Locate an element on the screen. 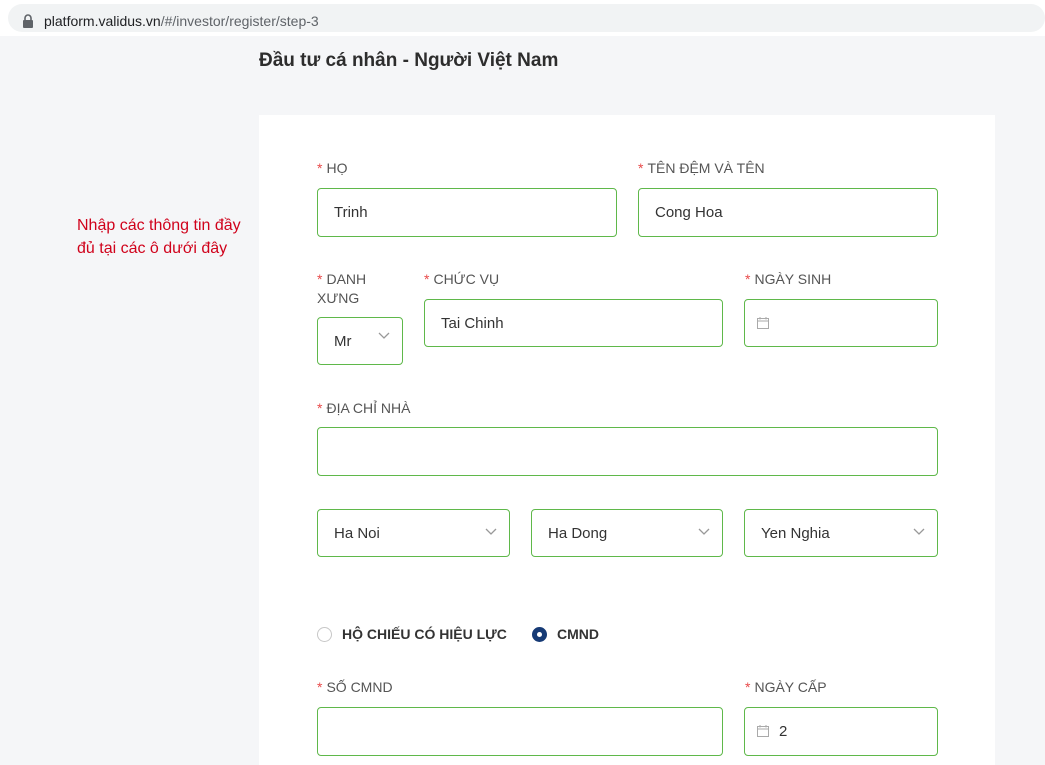 This screenshot has width=1045, height=765. chuc-vu-label-text: CHỨC VỤ is located at coordinates (466, 279).